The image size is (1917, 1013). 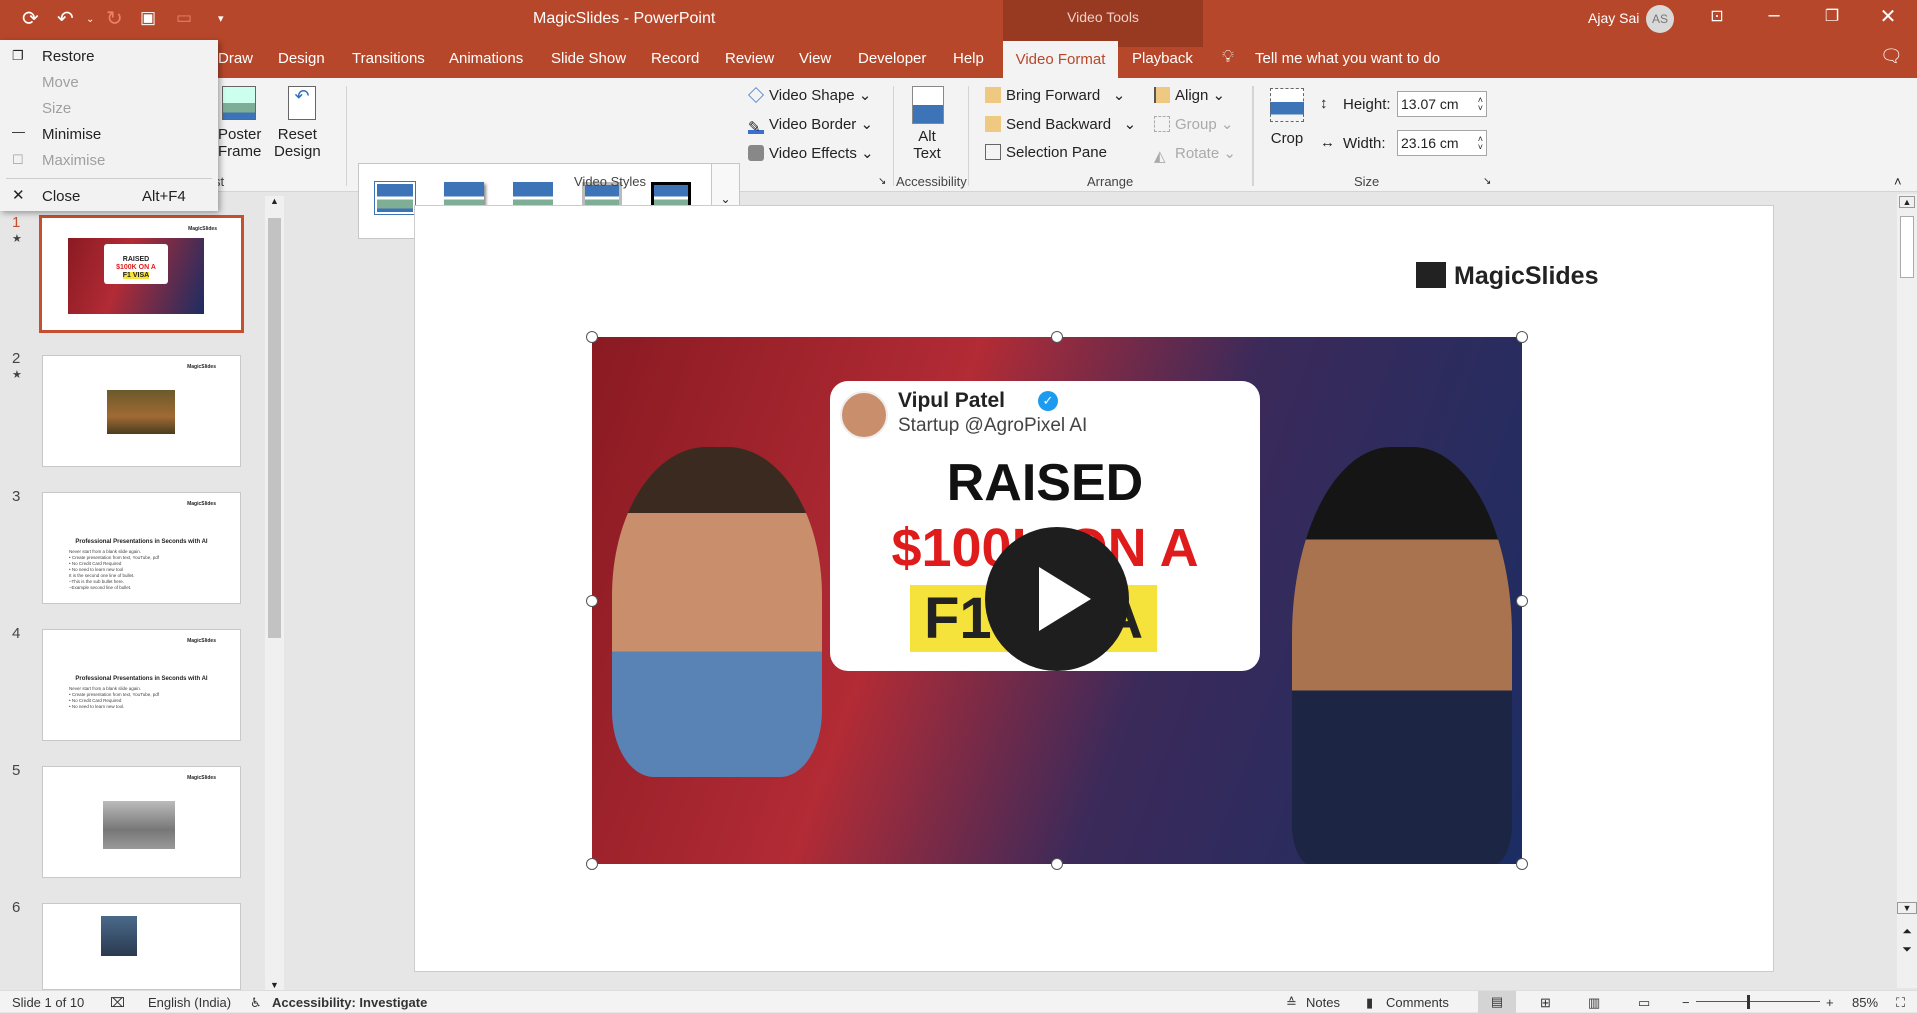 What do you see at coordinates (1644, 1003) in the screenshot?
I see `slide-show-button: ▭` at bounding box center [1644, 1003].